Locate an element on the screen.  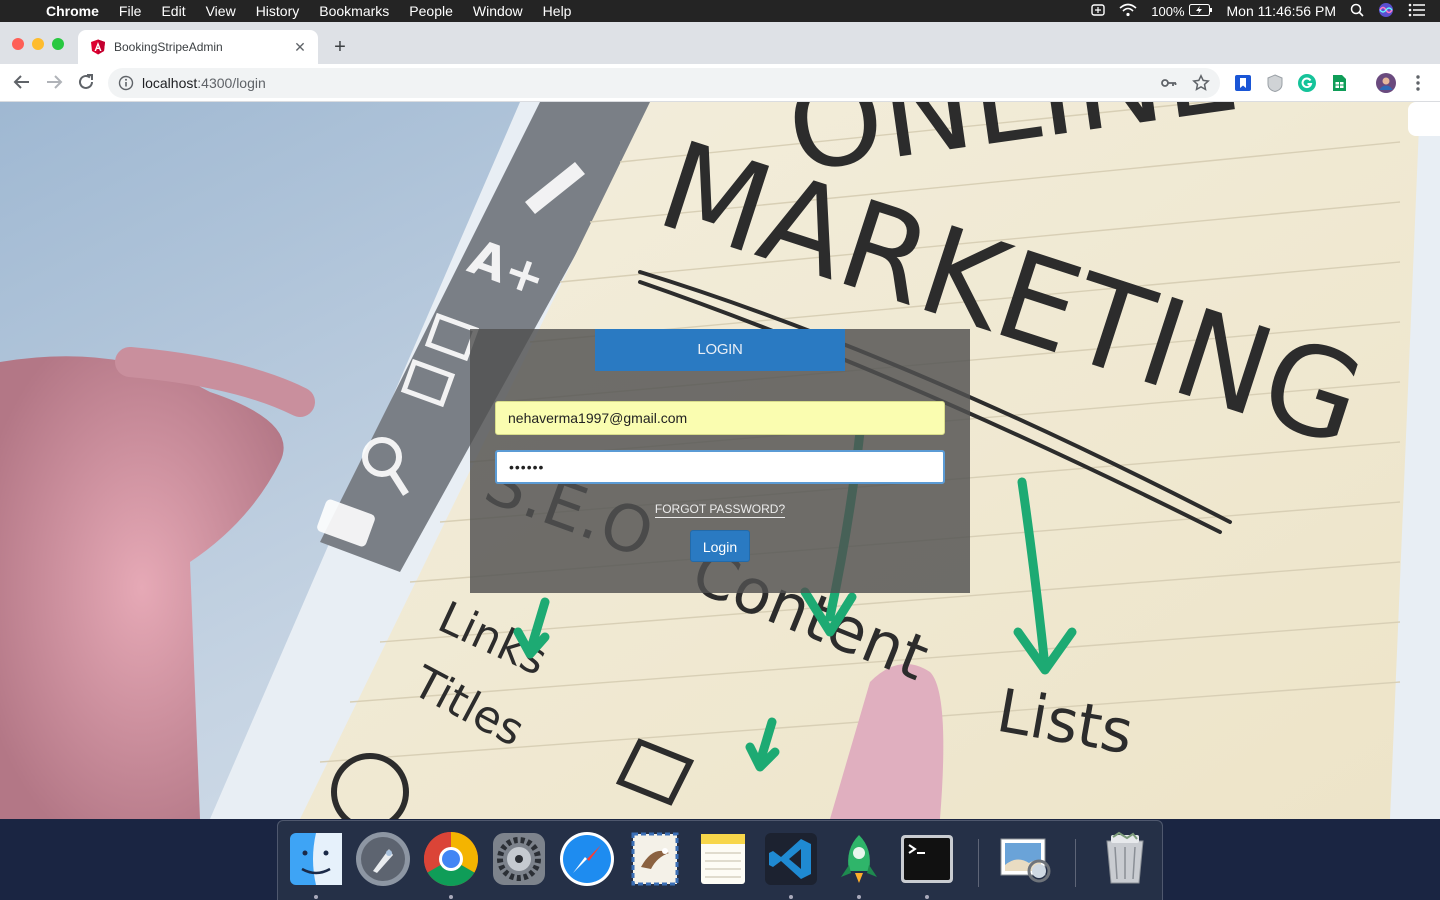
trash-icon is located at coordinates (1125, 859).